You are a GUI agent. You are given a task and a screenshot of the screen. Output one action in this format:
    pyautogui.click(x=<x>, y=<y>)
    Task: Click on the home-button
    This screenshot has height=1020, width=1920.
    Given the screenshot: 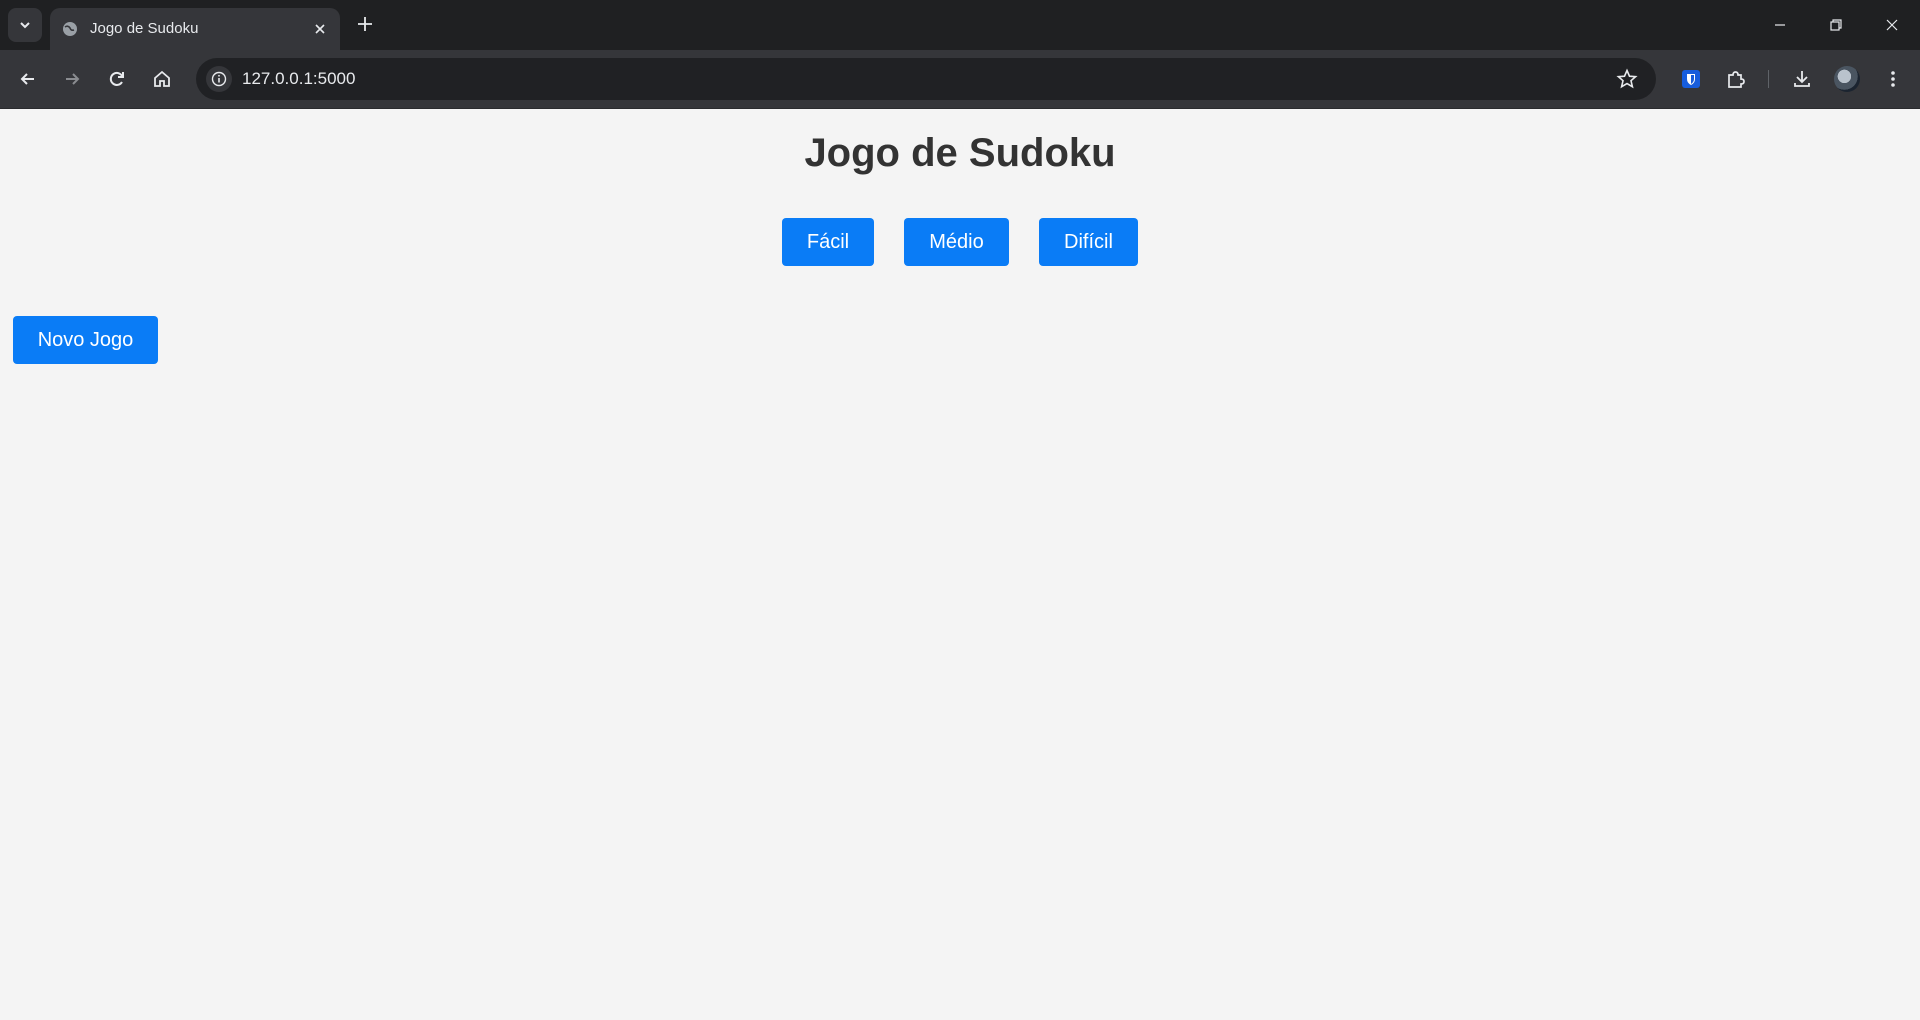 What is the action you would take?
    pyautogui.click(x=162, y=79)
    